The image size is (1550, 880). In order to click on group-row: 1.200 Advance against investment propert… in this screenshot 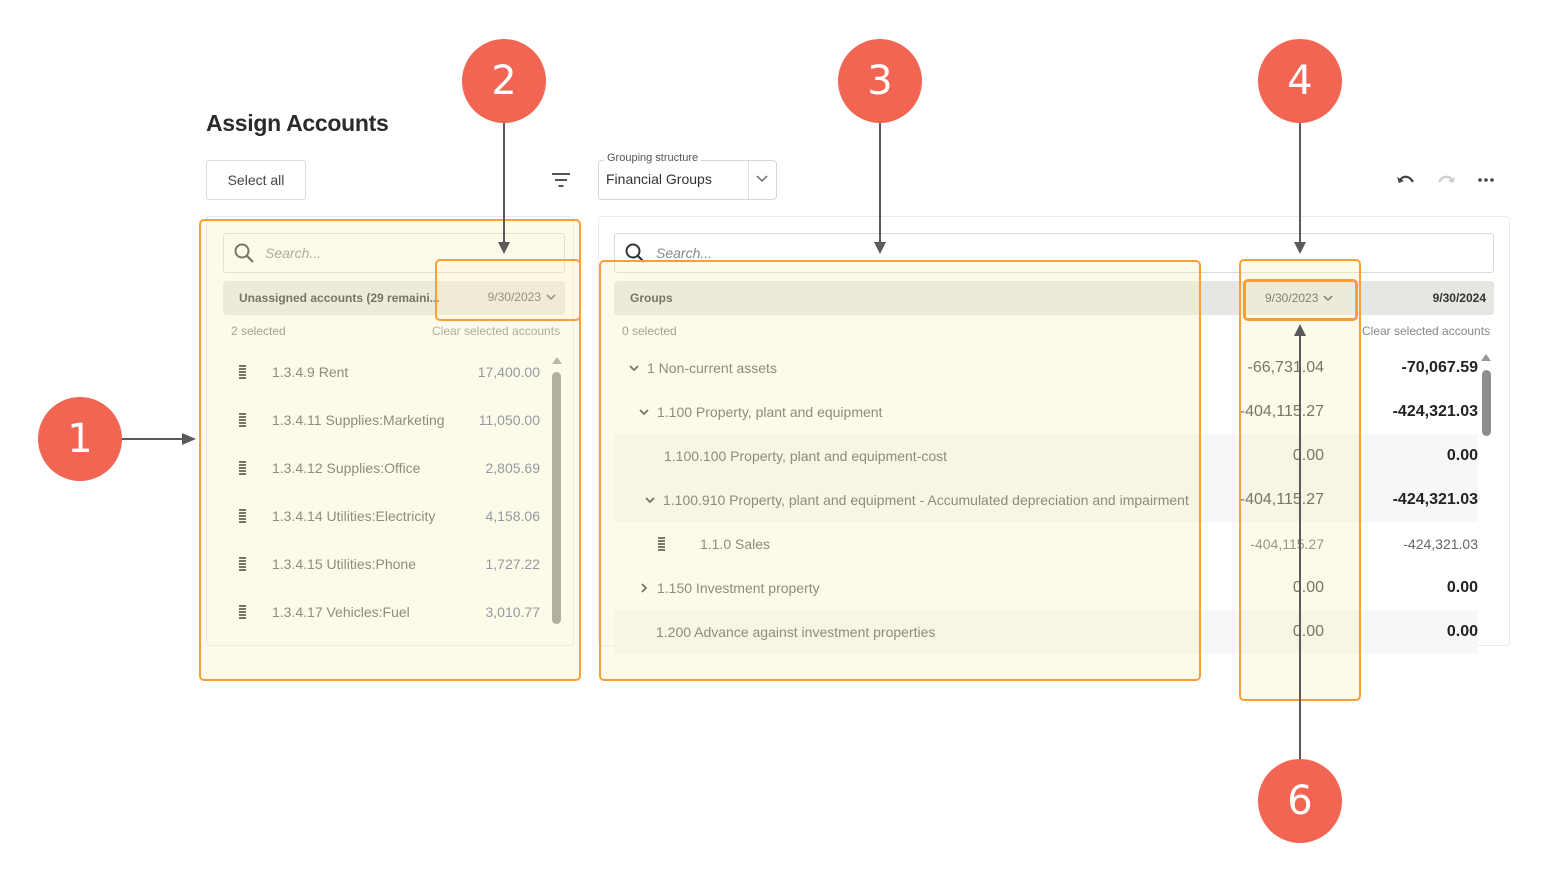, I will do `click(1046, 632)`.